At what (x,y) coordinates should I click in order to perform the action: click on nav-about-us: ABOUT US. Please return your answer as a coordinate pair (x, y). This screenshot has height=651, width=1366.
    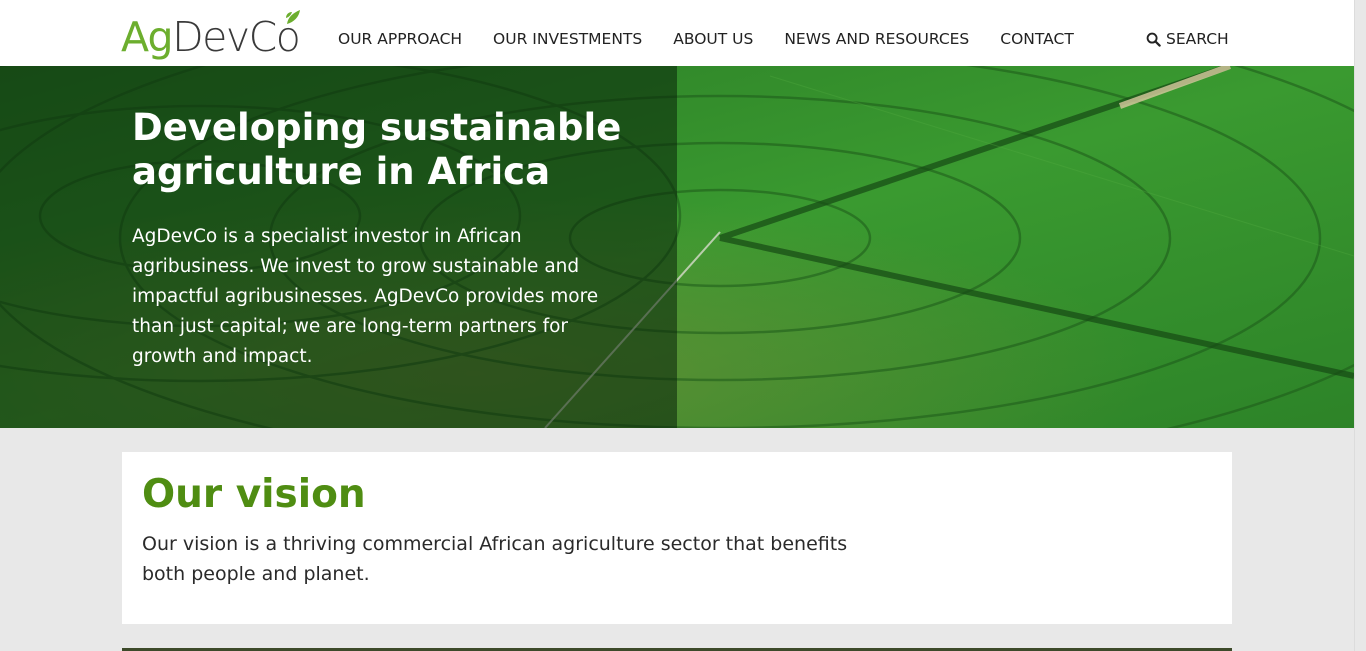
    Looking at the image, I should click on (713, 39).